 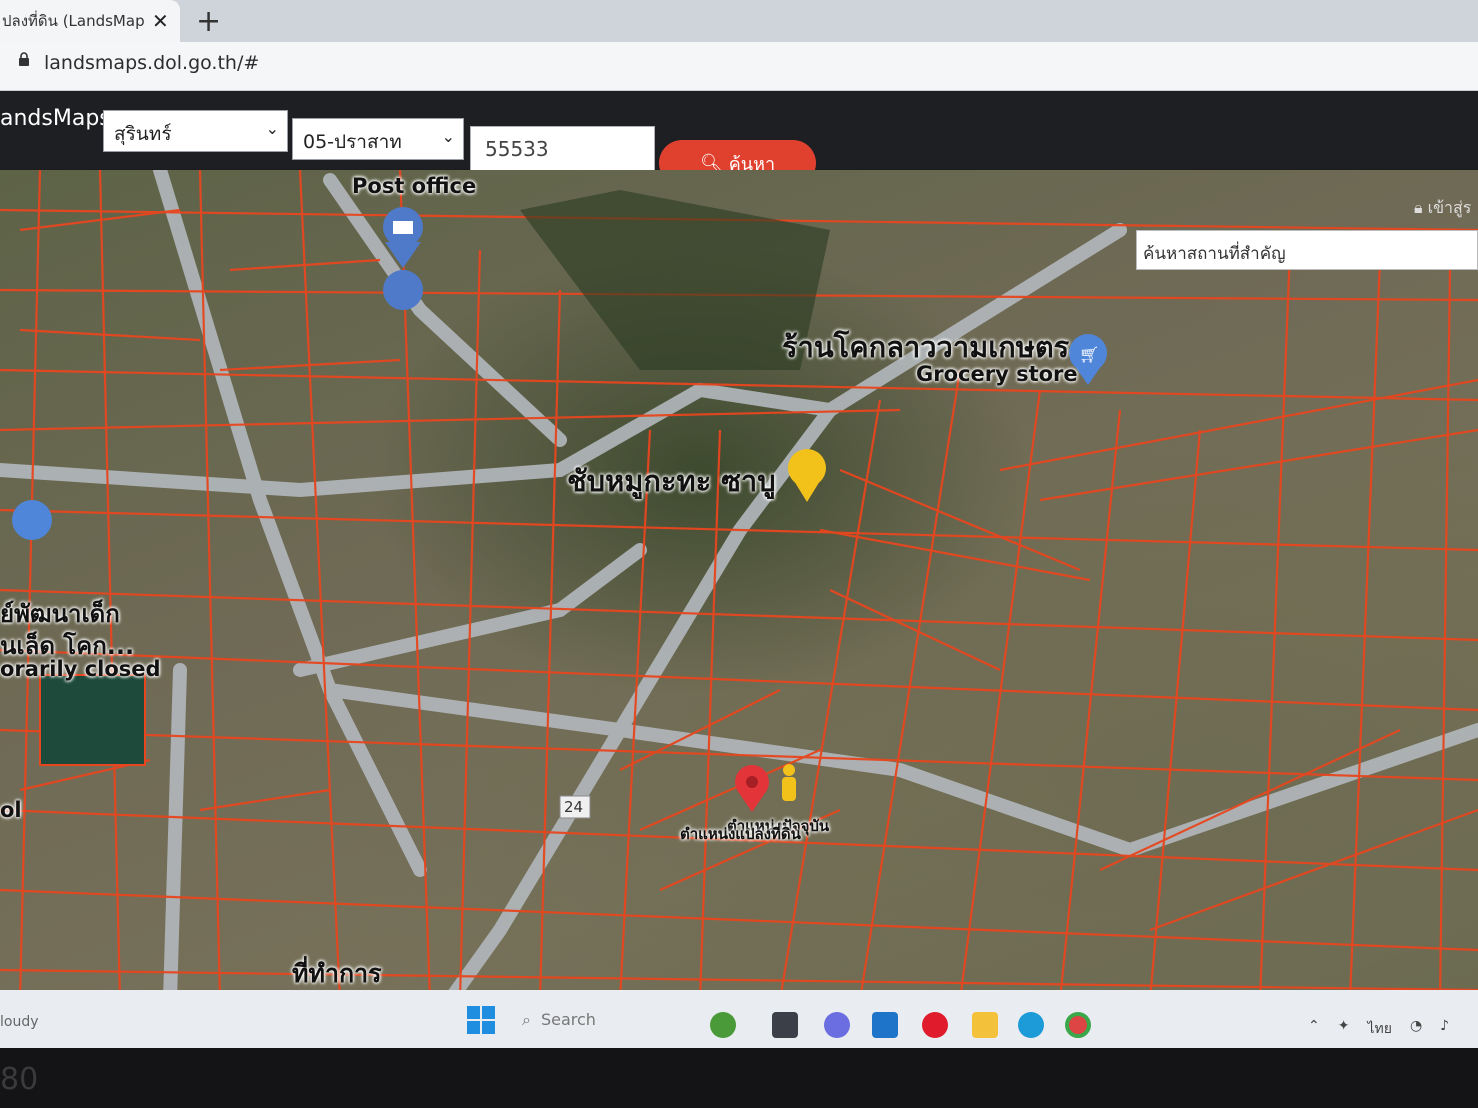 What do you see at coordinates (1449, 207) in the screenshot?
I see `login-label: เข้าสู่ร` at bounding box center [1449, 207].